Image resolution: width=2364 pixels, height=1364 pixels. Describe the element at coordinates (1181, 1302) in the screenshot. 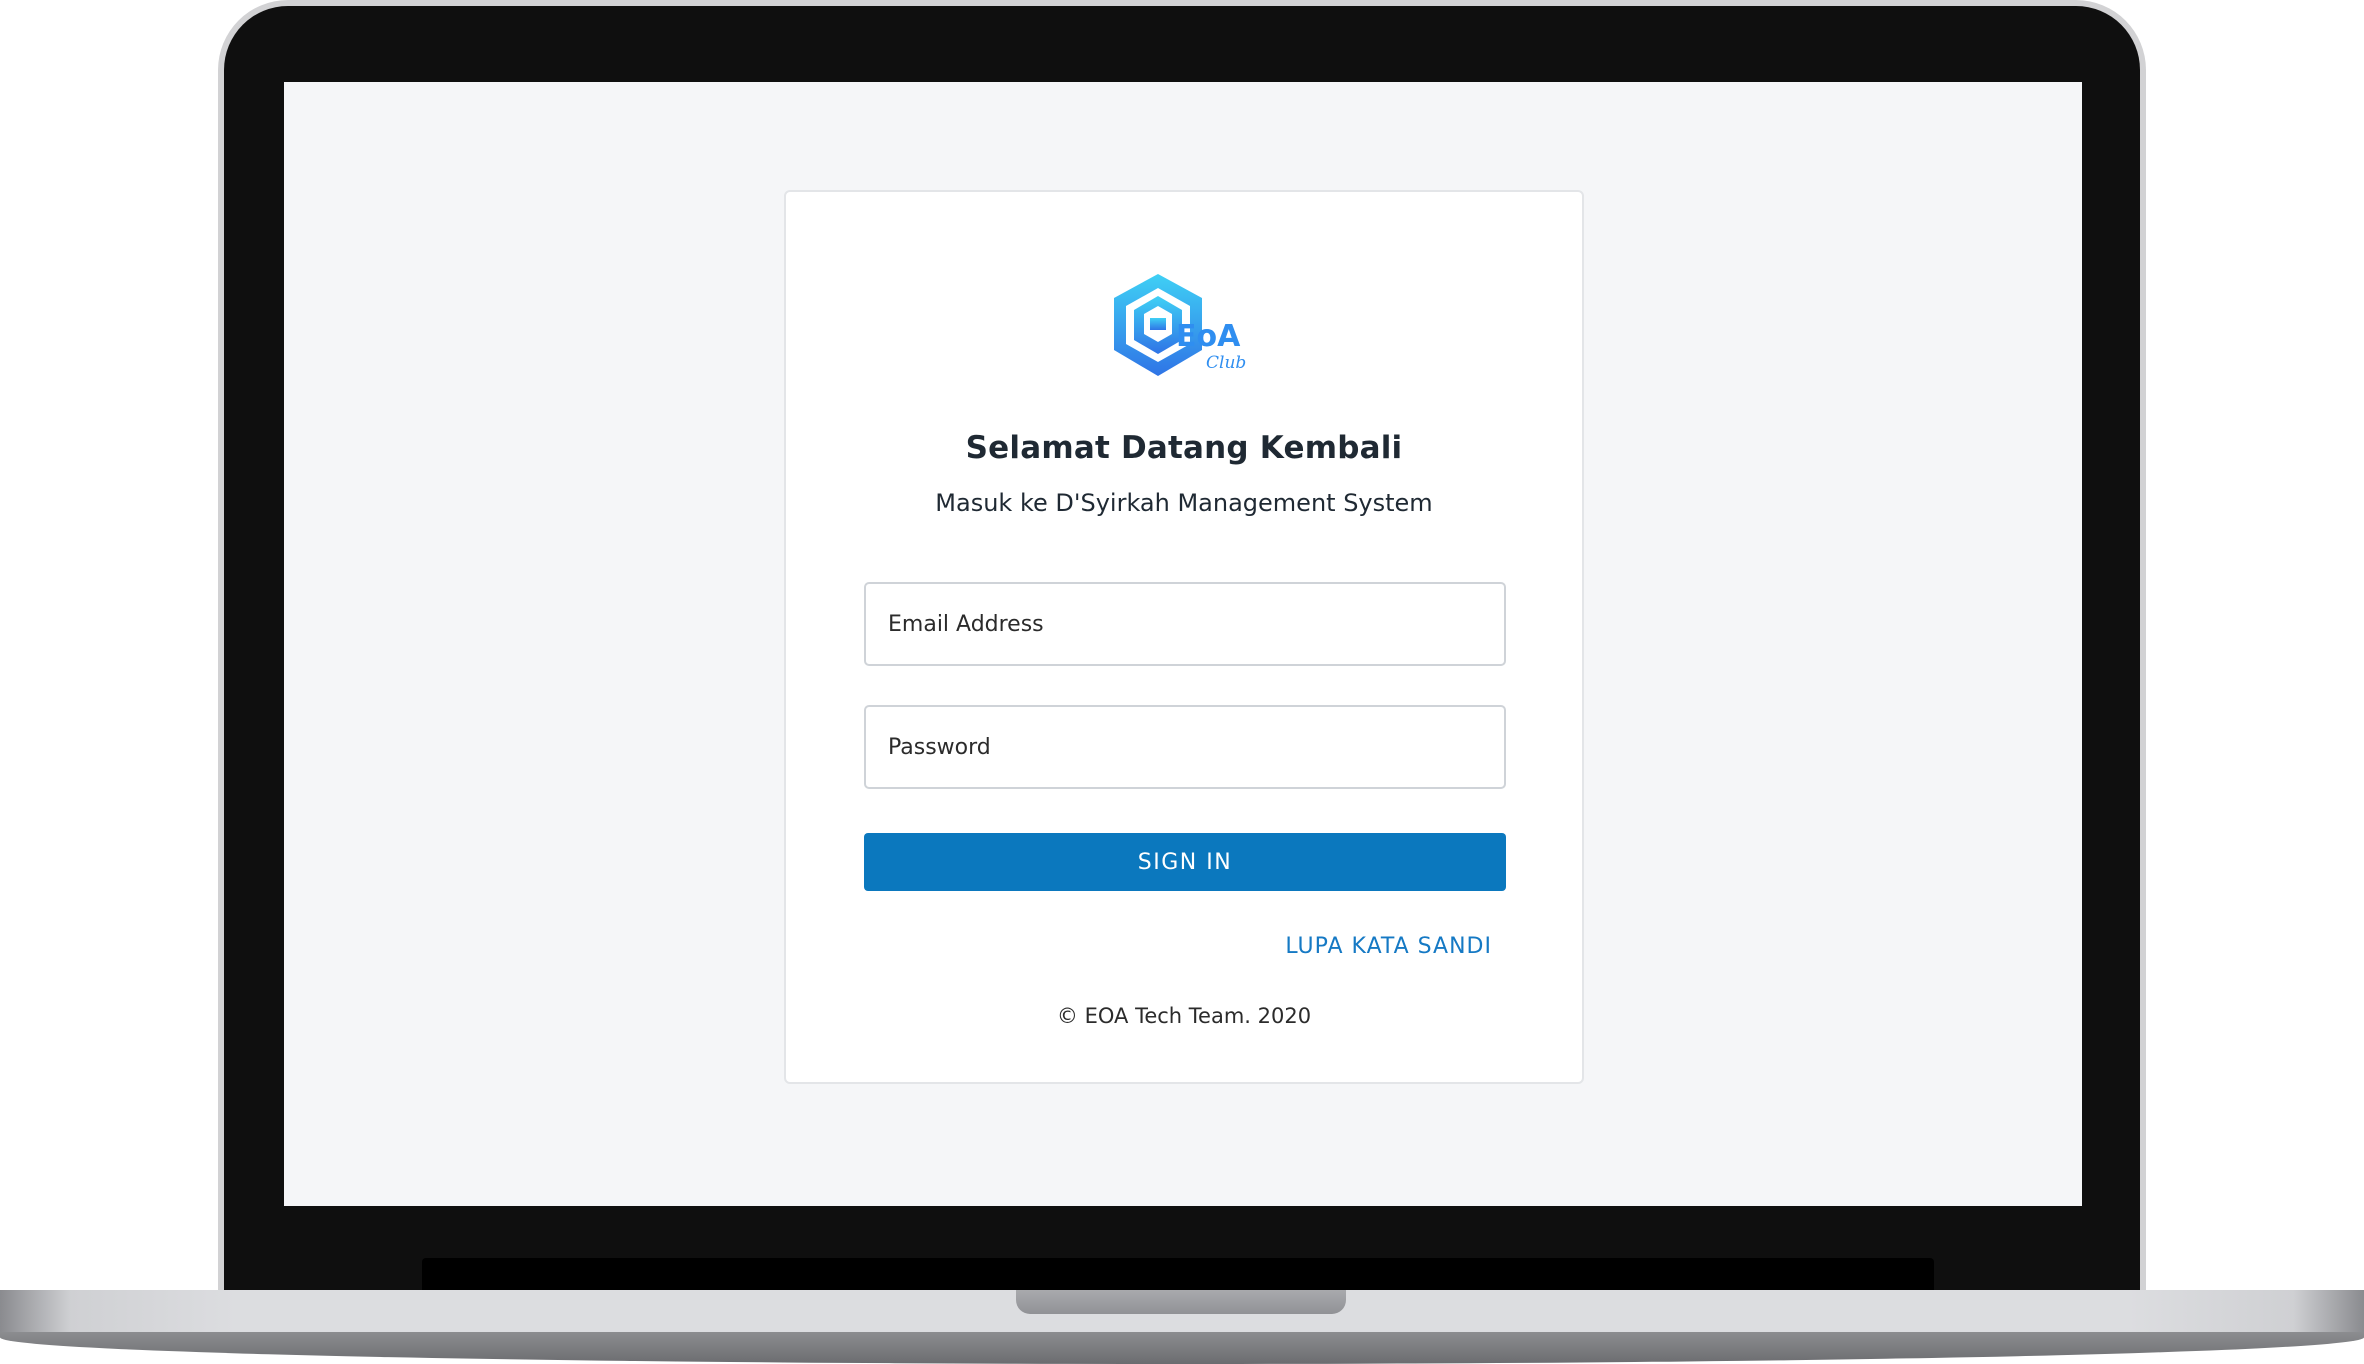

I see `laptop-notch` at that location.